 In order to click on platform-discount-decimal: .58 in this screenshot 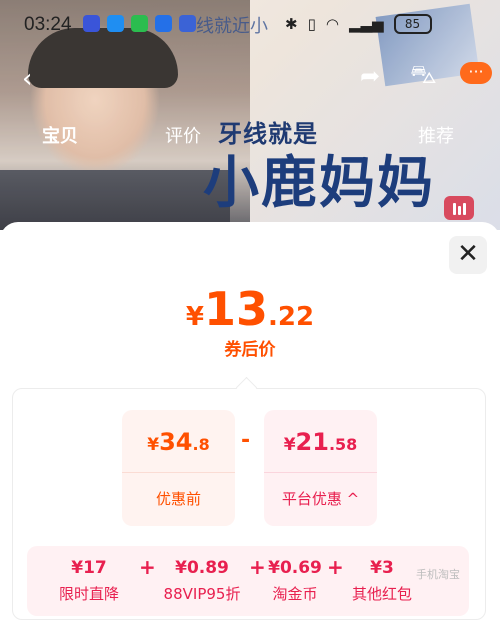, I will do `click(343, 444)`.